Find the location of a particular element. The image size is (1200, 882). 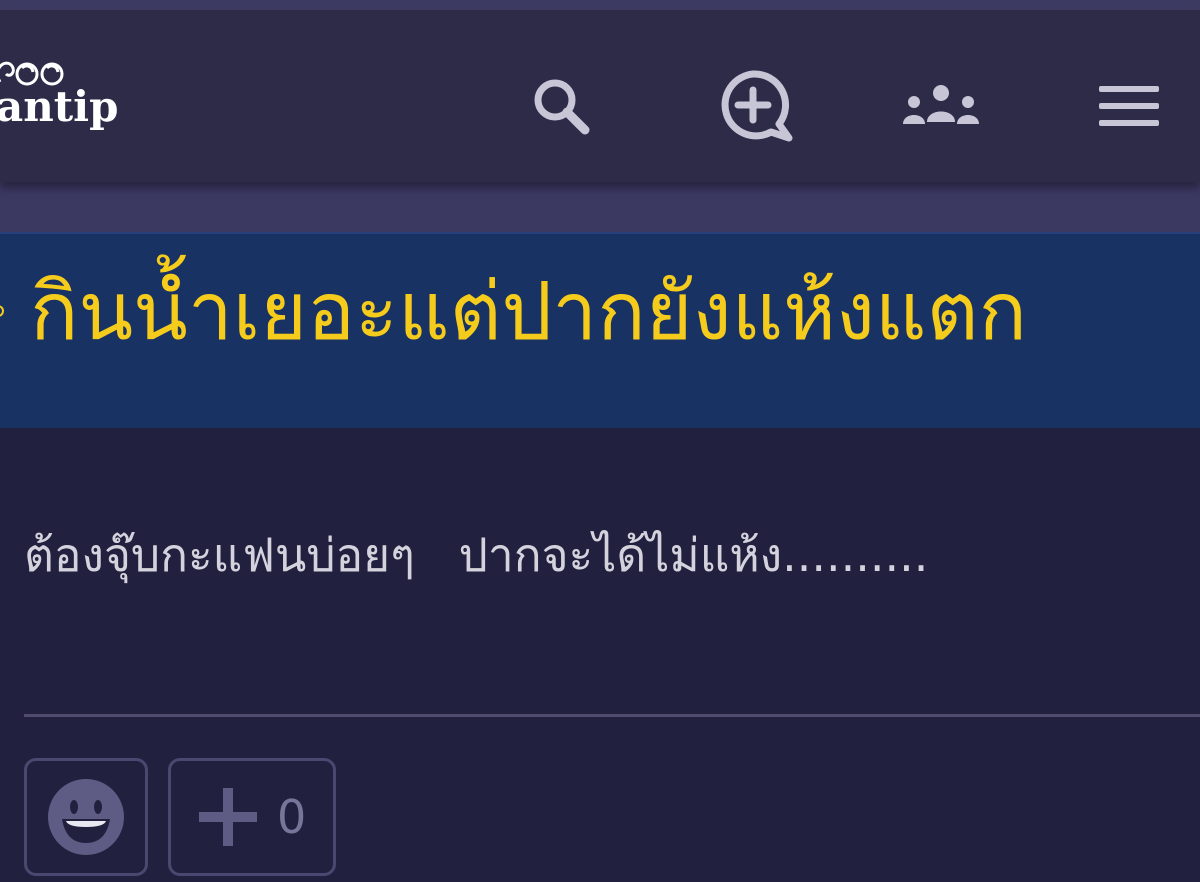

vote-button: 0 is located at coordinates (252, 817).